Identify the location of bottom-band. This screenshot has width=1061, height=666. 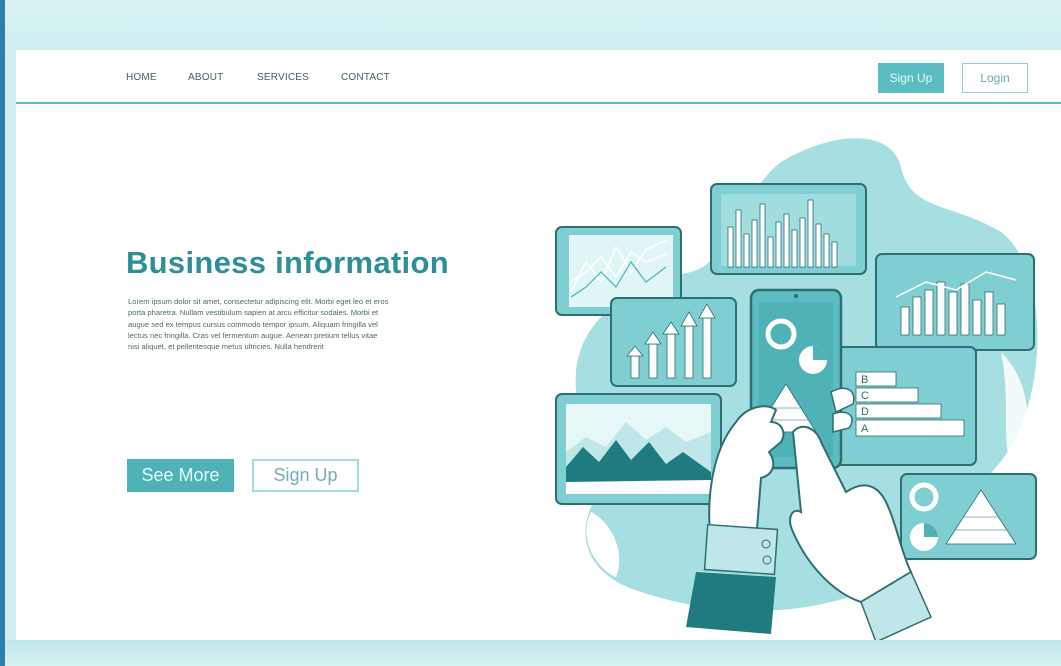
(533, 653).